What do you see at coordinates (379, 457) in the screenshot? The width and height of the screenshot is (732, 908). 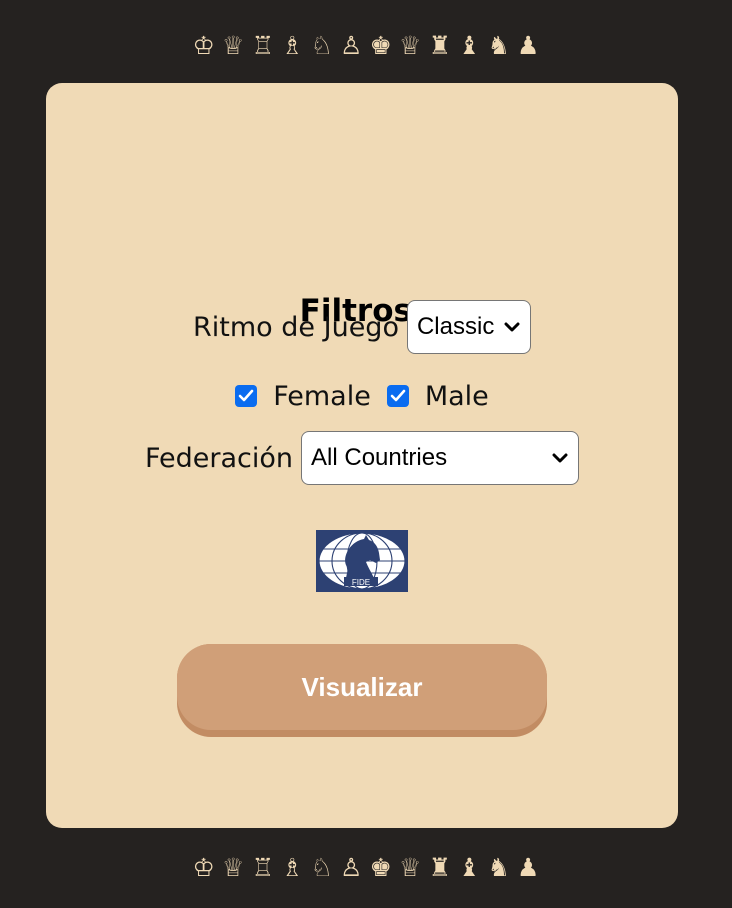 I see `federacion-select-value: All Countries` at bounding box center [379, 457].